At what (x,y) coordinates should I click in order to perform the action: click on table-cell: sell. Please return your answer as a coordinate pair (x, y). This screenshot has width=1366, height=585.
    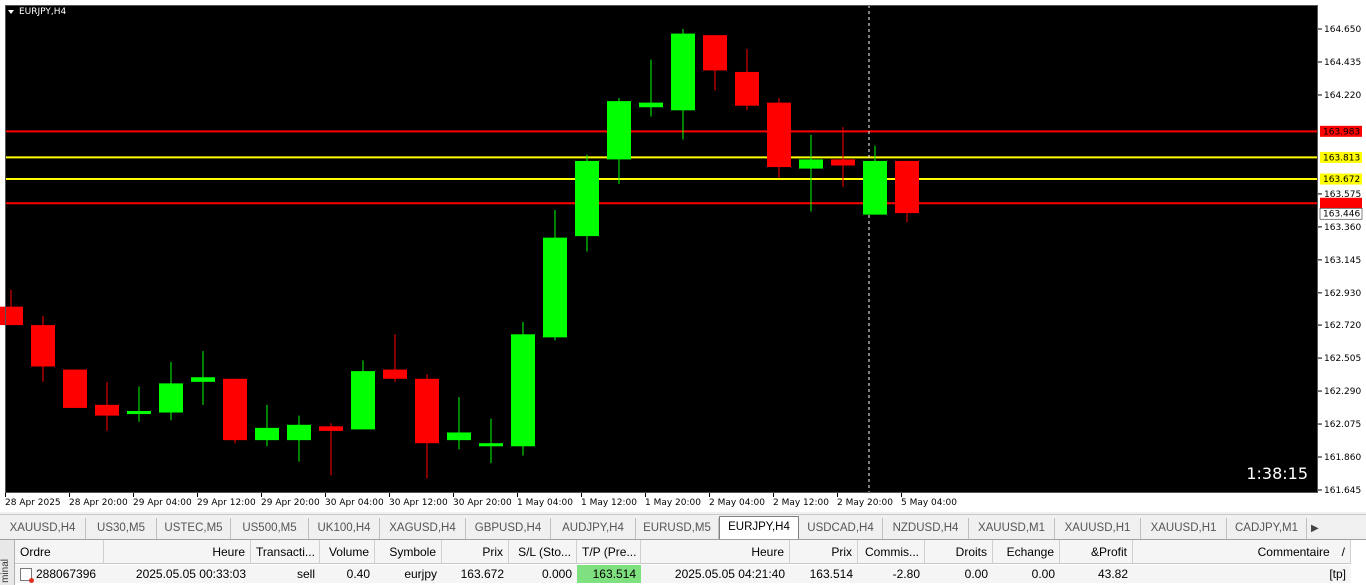
    Looking at the image, I should click on (285, 574).